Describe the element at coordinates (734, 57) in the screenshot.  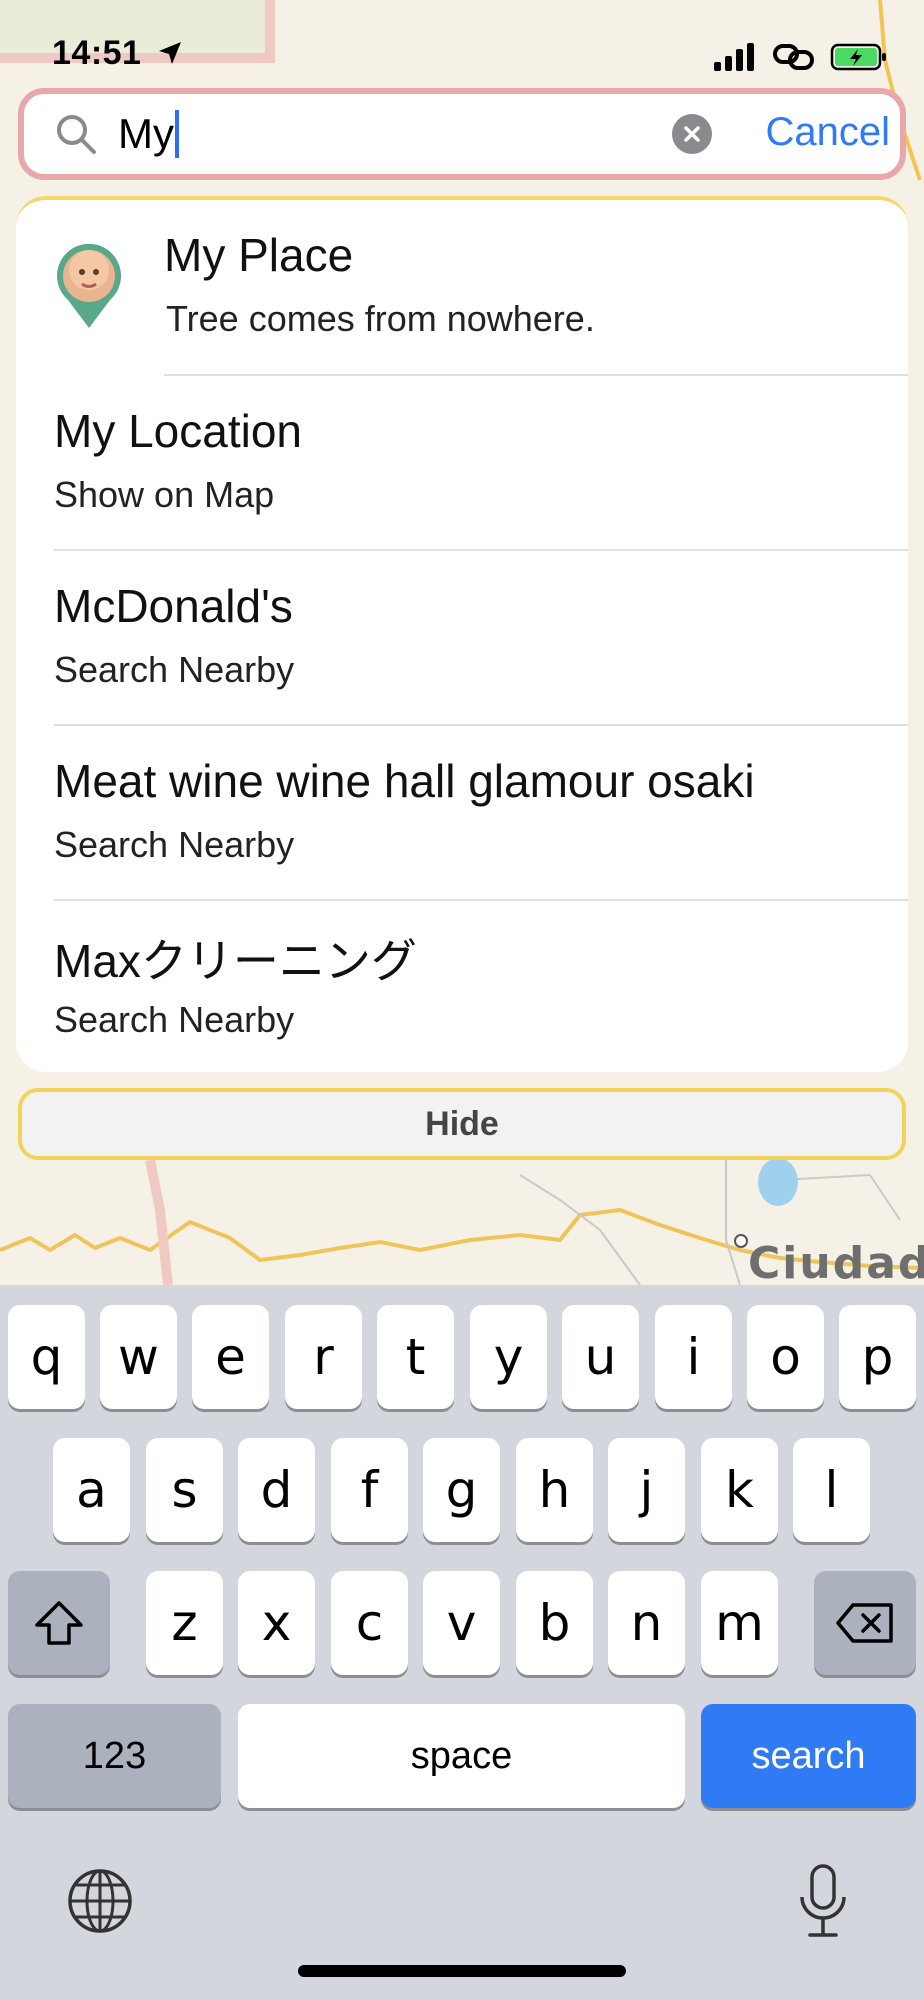
I see `signal-icon` at that location.